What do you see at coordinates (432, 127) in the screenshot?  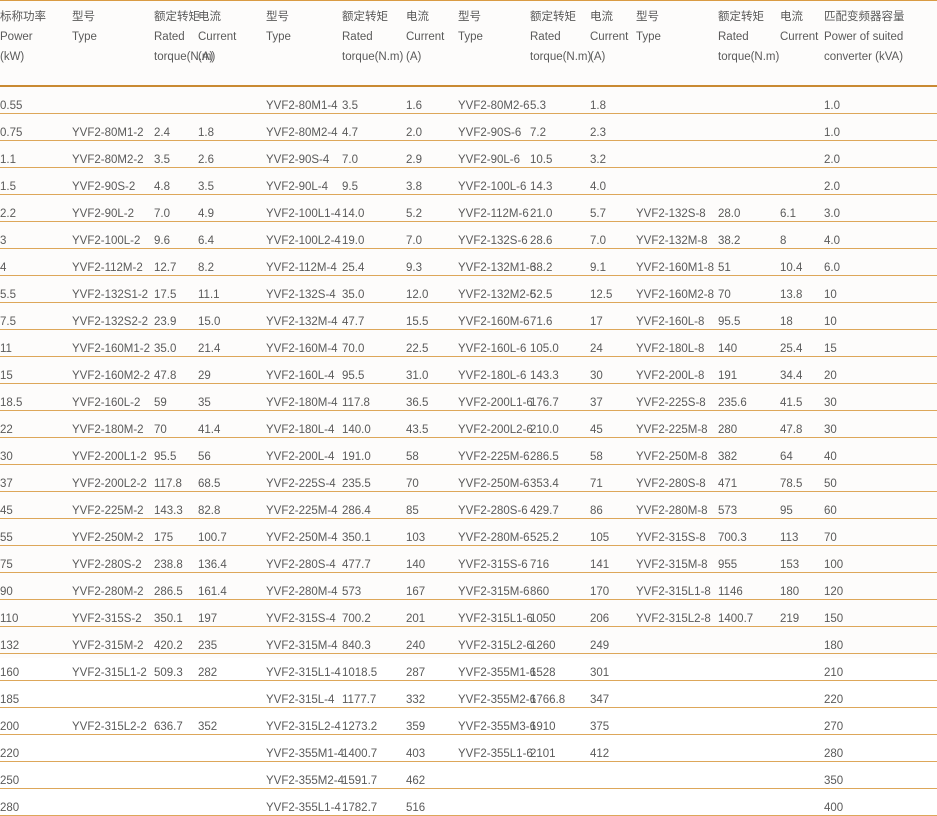 I see `cell-i4: 2.0` at bounding box center [432, 127].